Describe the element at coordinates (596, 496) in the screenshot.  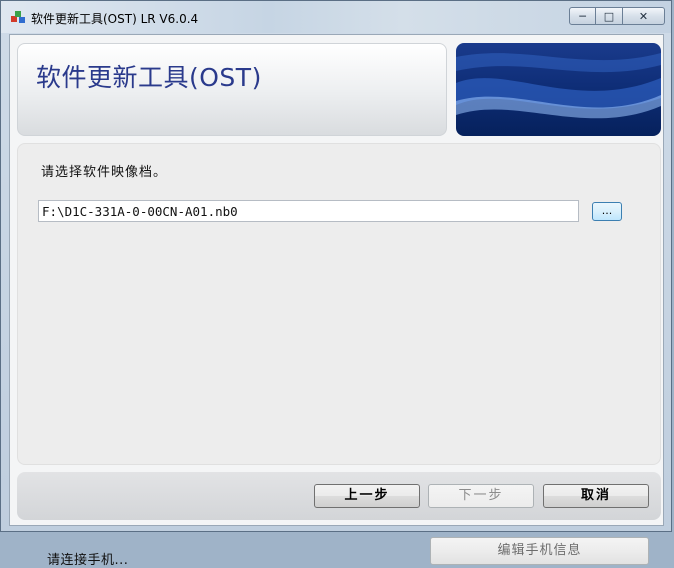
I see `cancel-button: 取消` at that location.